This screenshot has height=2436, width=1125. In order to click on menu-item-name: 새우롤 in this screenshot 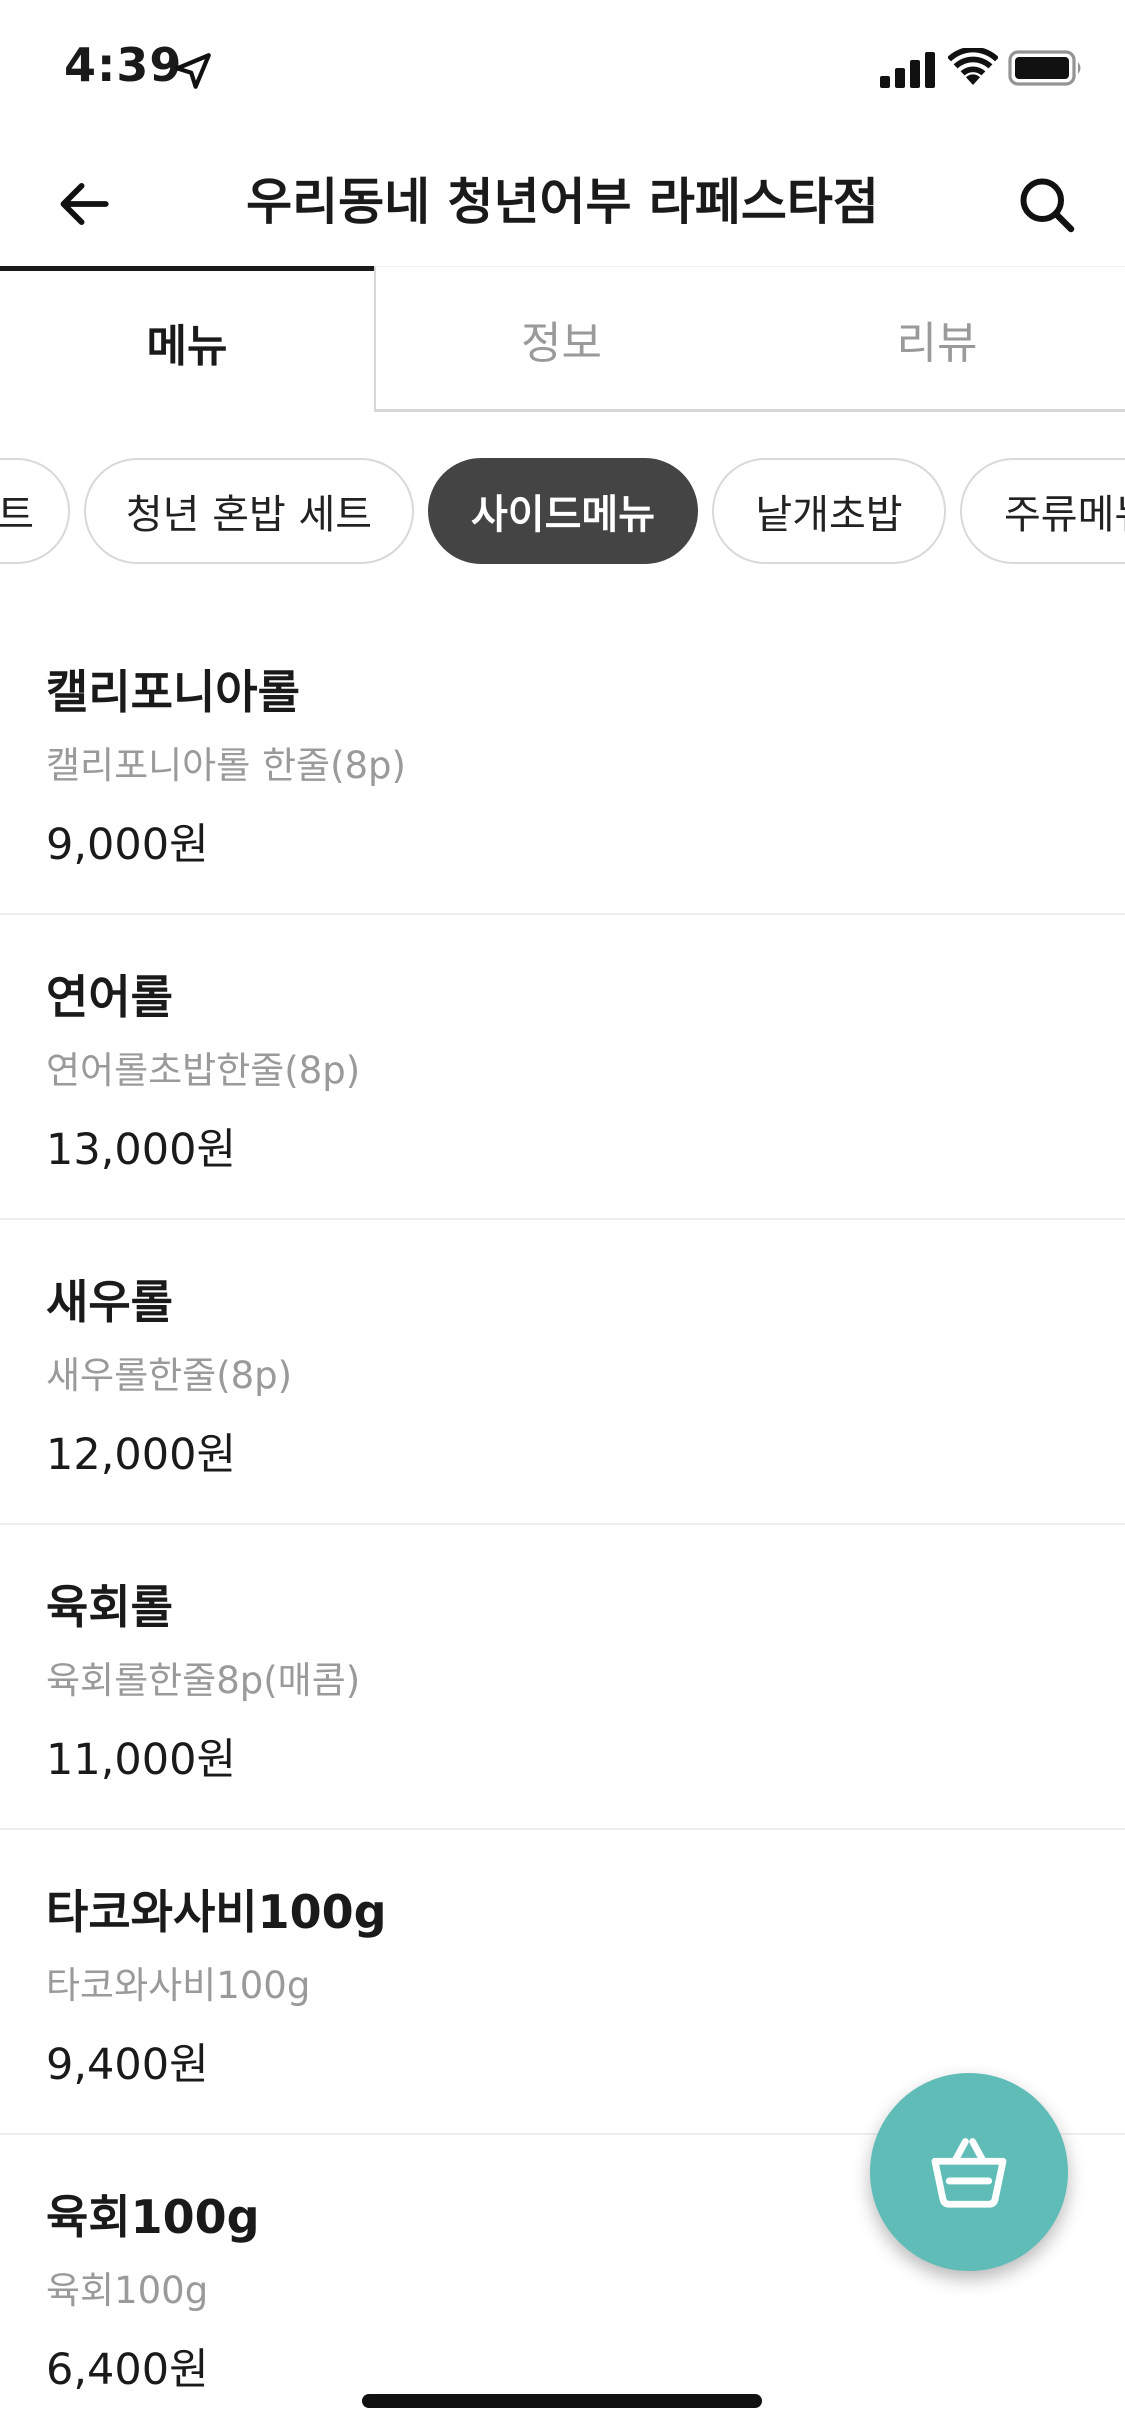, I will do `click(109, 1302)`.